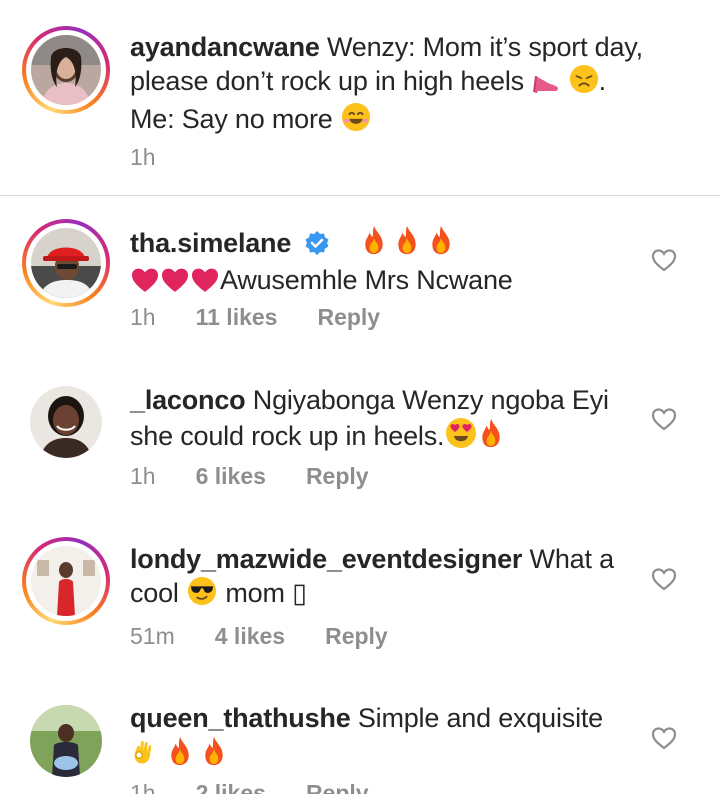 Image resolution: width=720 pixels, height=794 pixels. I want to click on comment-username: londy_mazwide_eventdesigner, so click(326, 559).